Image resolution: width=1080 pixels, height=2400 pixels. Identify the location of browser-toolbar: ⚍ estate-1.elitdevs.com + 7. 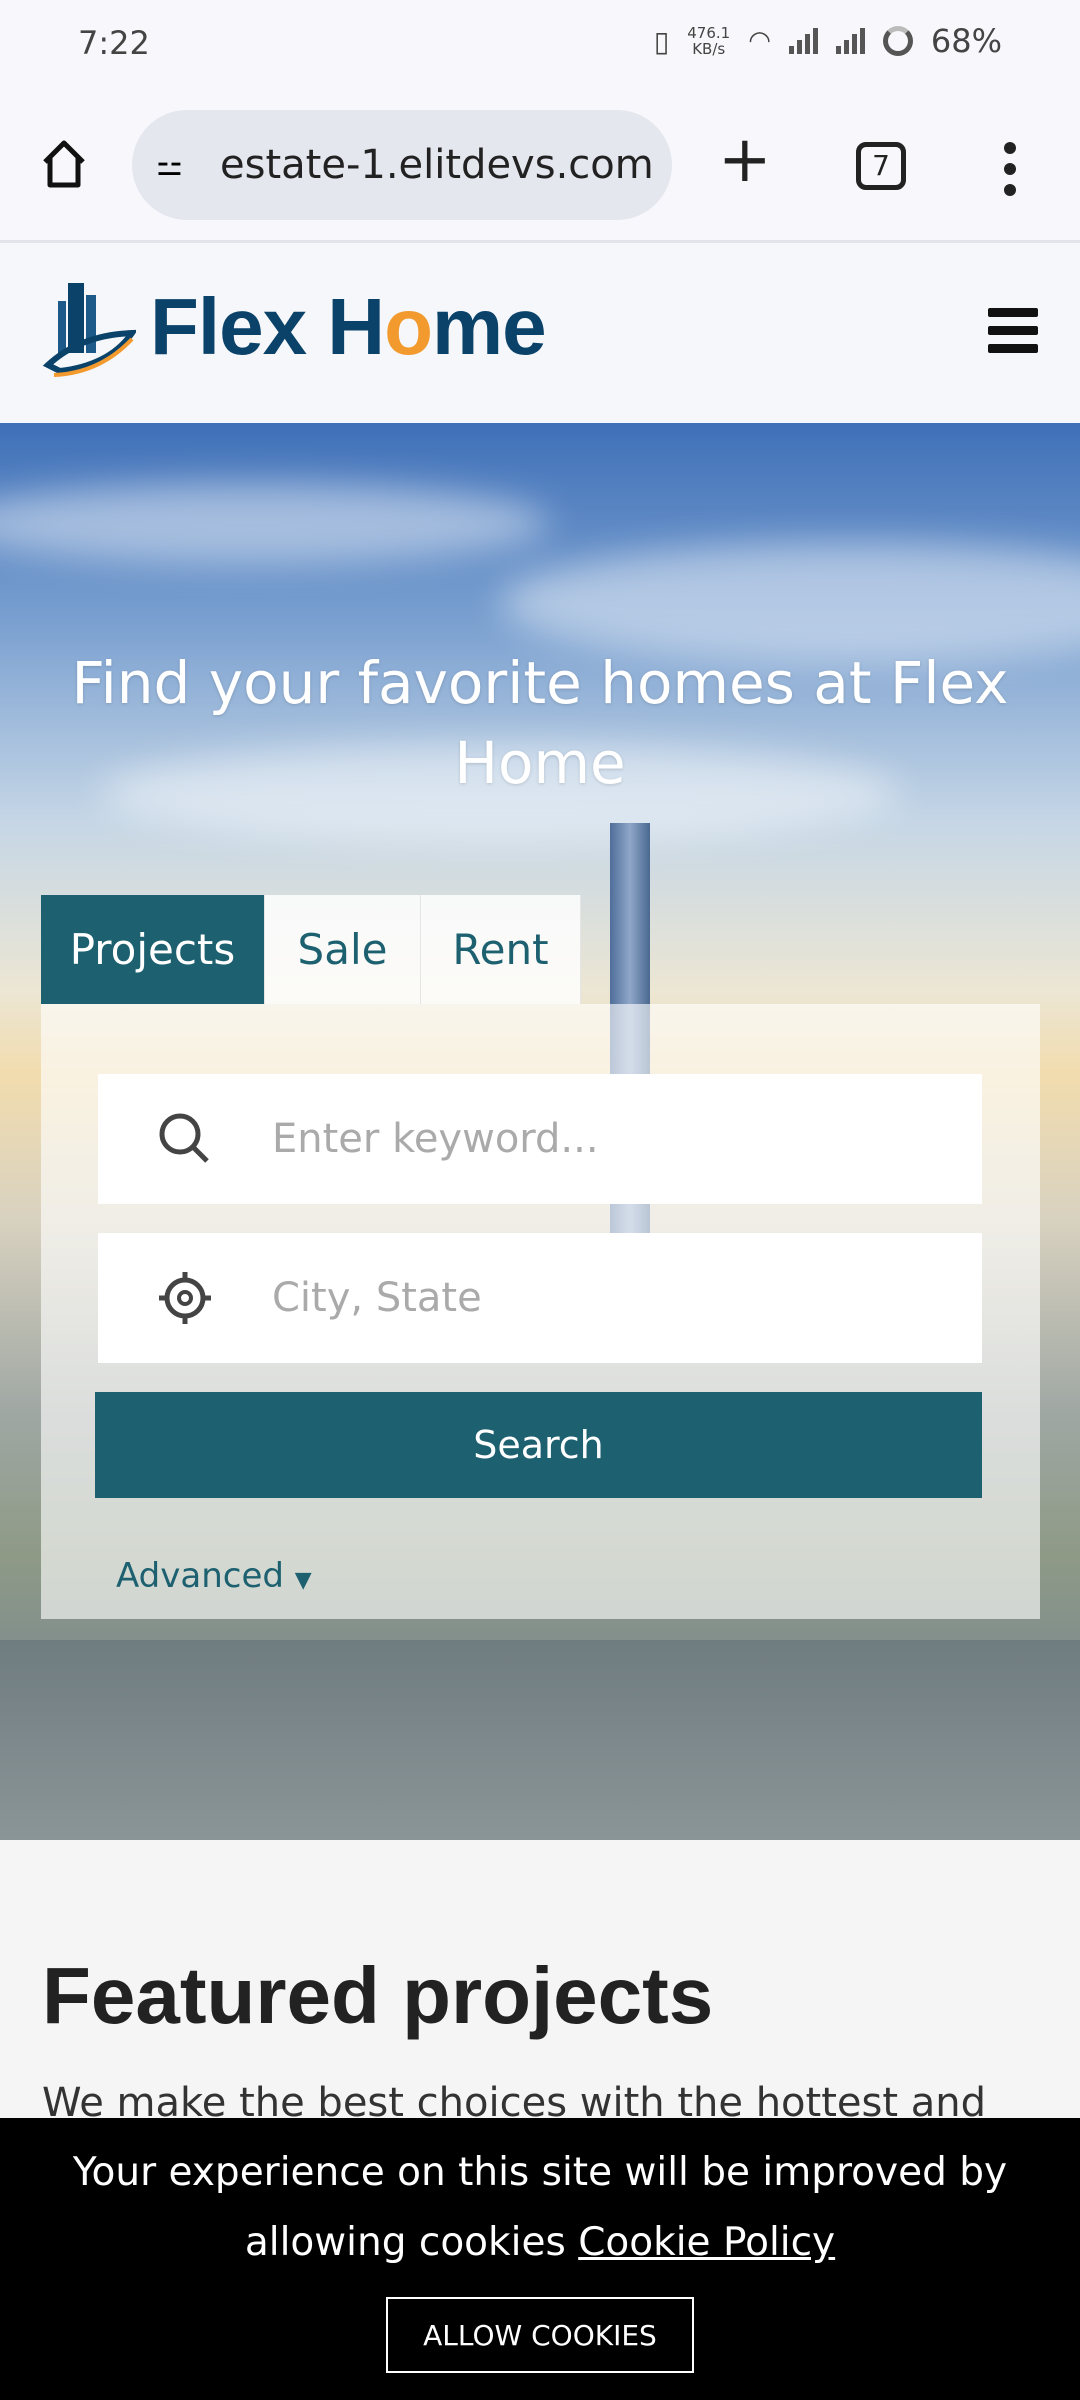
(540, 166).